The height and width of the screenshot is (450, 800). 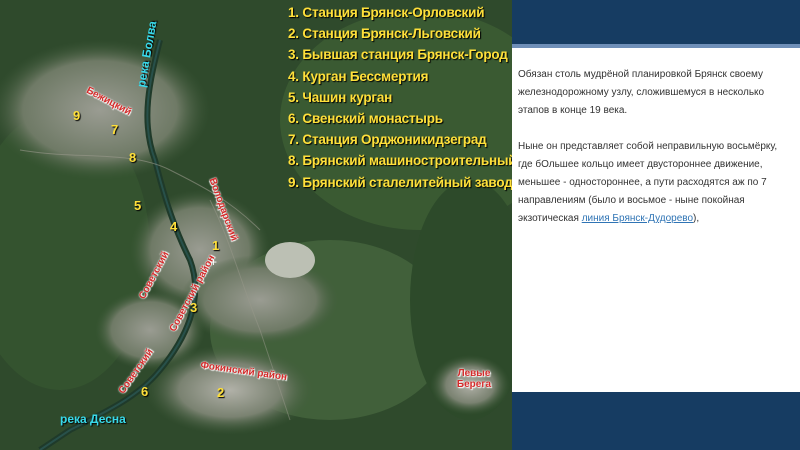 I want to click on legend-item: 5. Чашин курган, so click(x=340, y=97).